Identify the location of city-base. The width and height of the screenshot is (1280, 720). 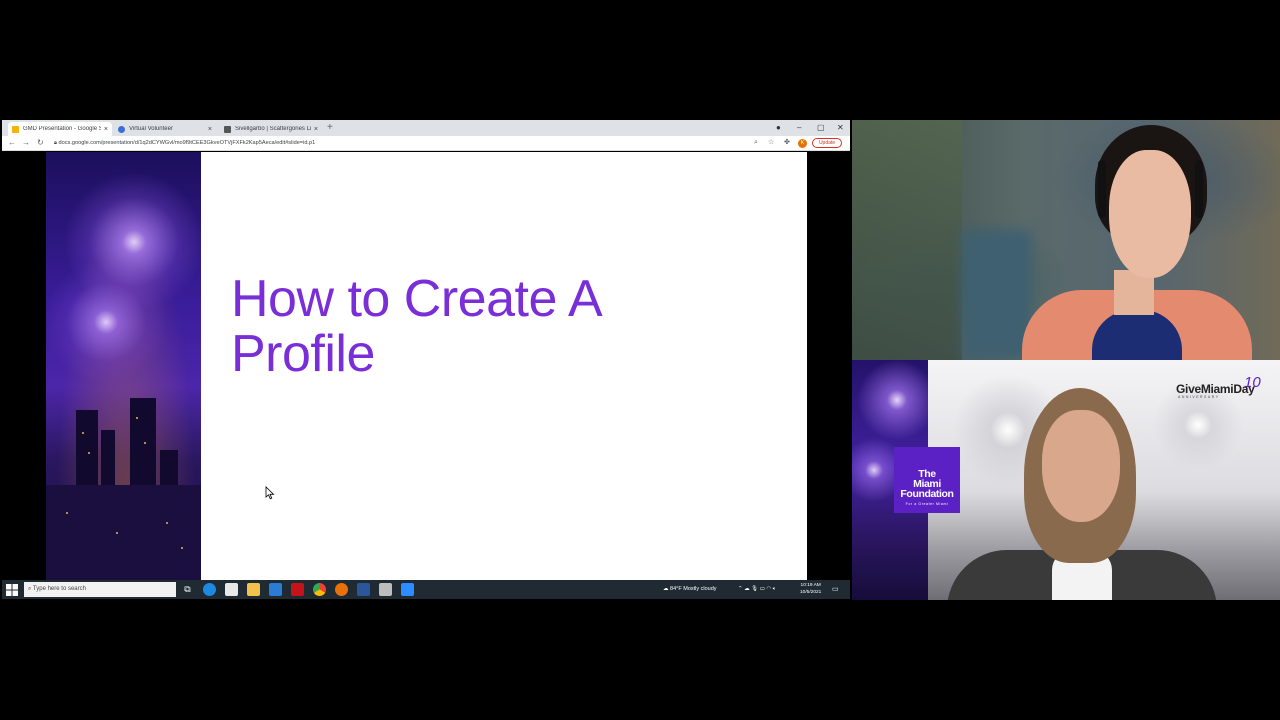
(123, 532).